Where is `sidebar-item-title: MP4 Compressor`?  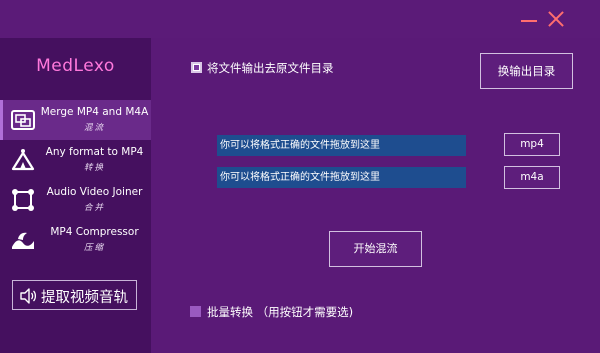 sidebar-item-title: MP4 Compressor is located at coordinates (94, 232).